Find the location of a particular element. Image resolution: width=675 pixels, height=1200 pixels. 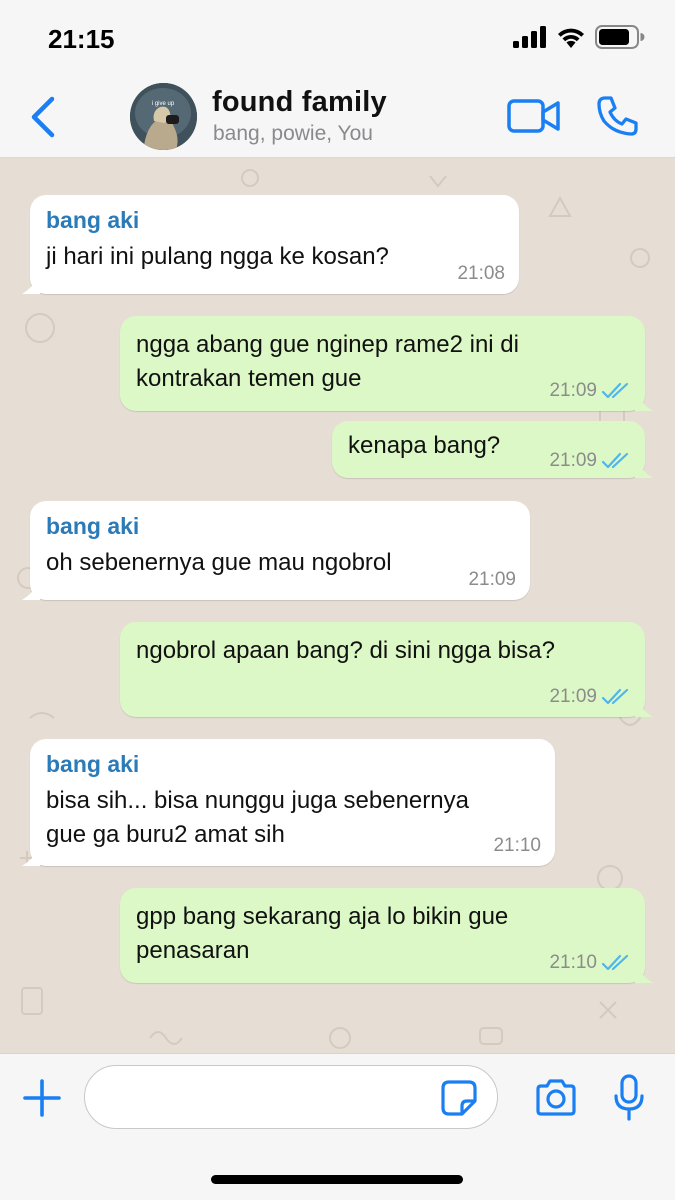

cellular-signal-icon is located at coordinates (529, 37).